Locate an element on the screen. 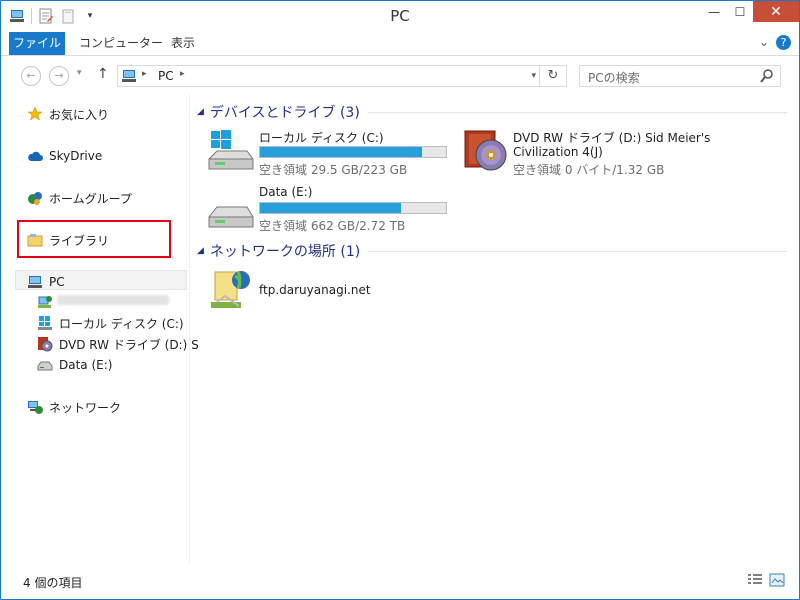 This screenshot has width=800, height=600. drive-free-space: 空き領域 0 バイト/1.32 GB is located at coordinates (589, 170).